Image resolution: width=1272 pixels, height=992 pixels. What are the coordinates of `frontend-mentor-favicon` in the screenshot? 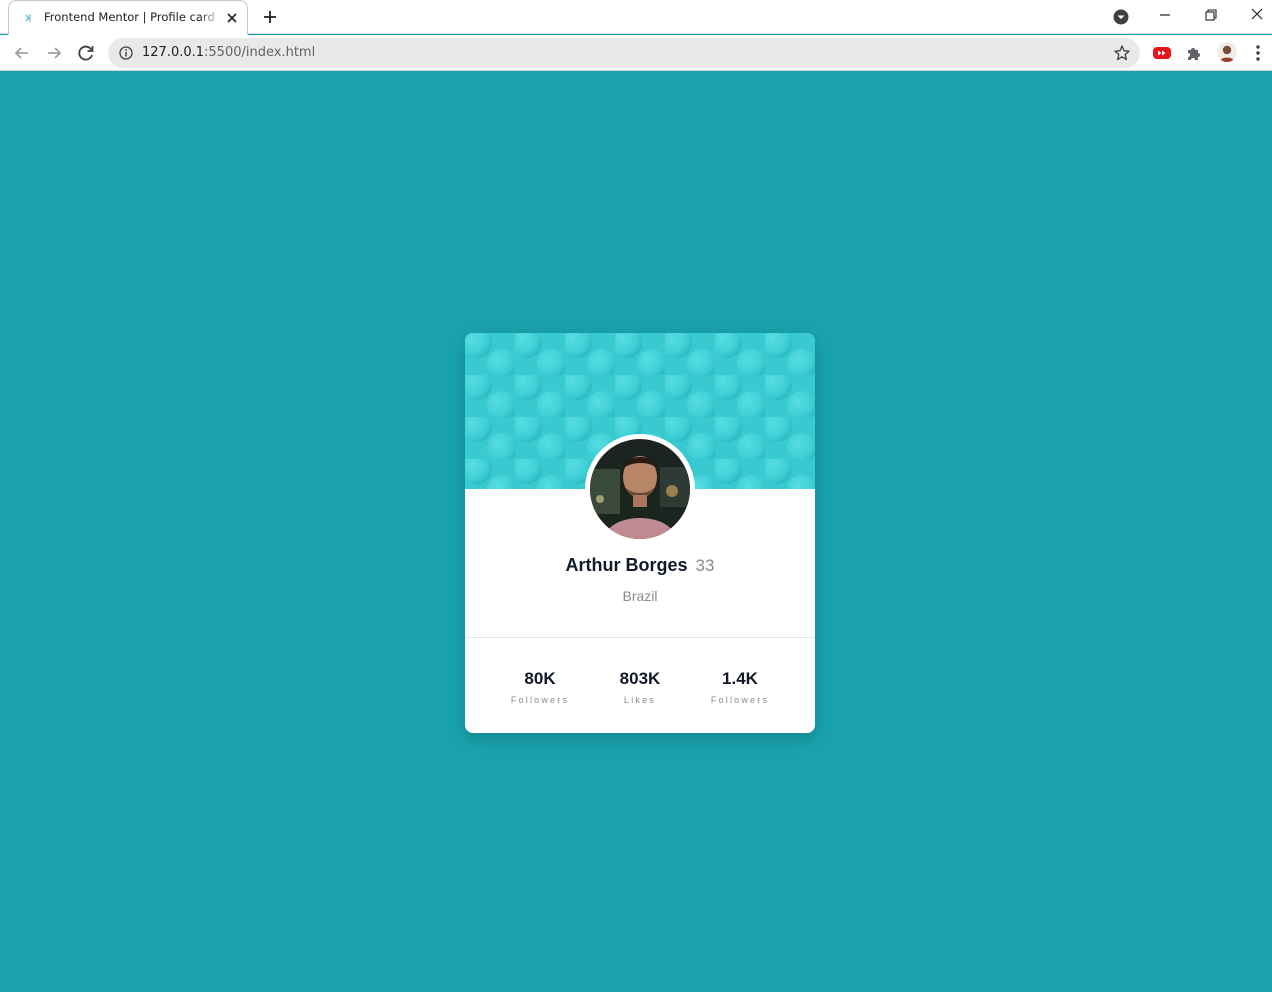 It's located at (28, 18).